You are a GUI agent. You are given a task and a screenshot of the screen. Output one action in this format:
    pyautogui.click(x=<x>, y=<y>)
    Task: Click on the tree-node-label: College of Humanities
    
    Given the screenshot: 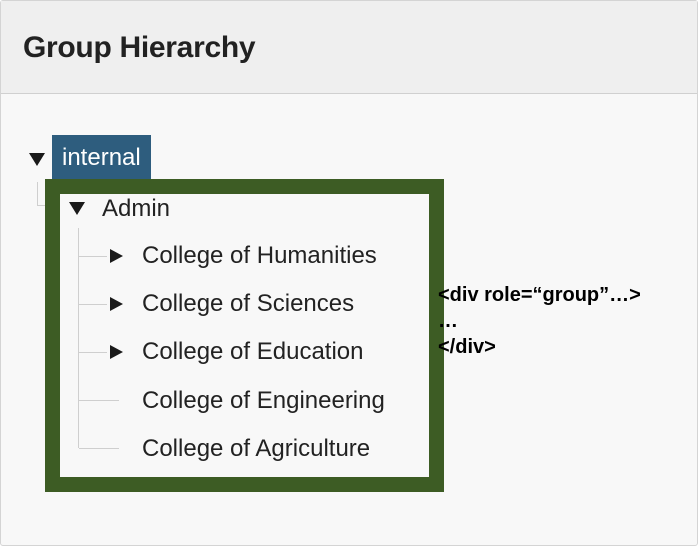 What is the action you would take?
    pyautogui.click(x=259, y=256)
    